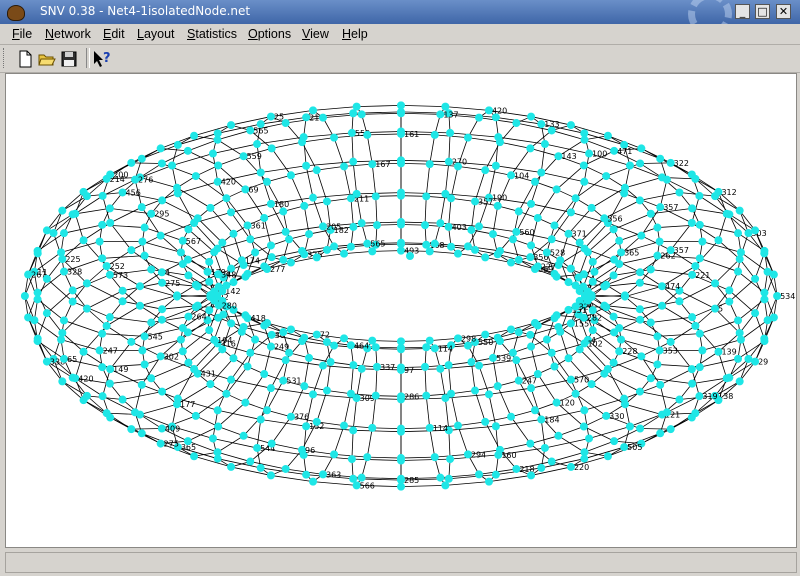 The height and width of the screenshot is (576, 800). Describe the element at coordinates (25, 59) in the screenshot. I see `new-file-icon` at that location.